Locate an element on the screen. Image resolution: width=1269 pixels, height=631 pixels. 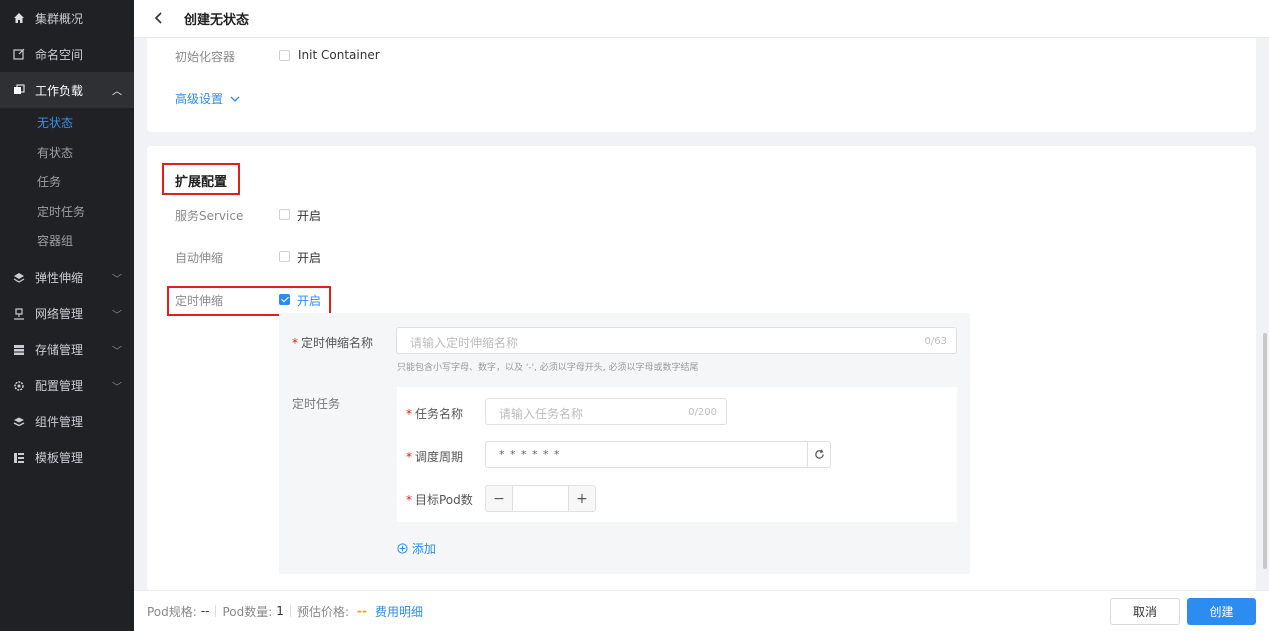
increment-button: + is located at coordinates (582, 498).